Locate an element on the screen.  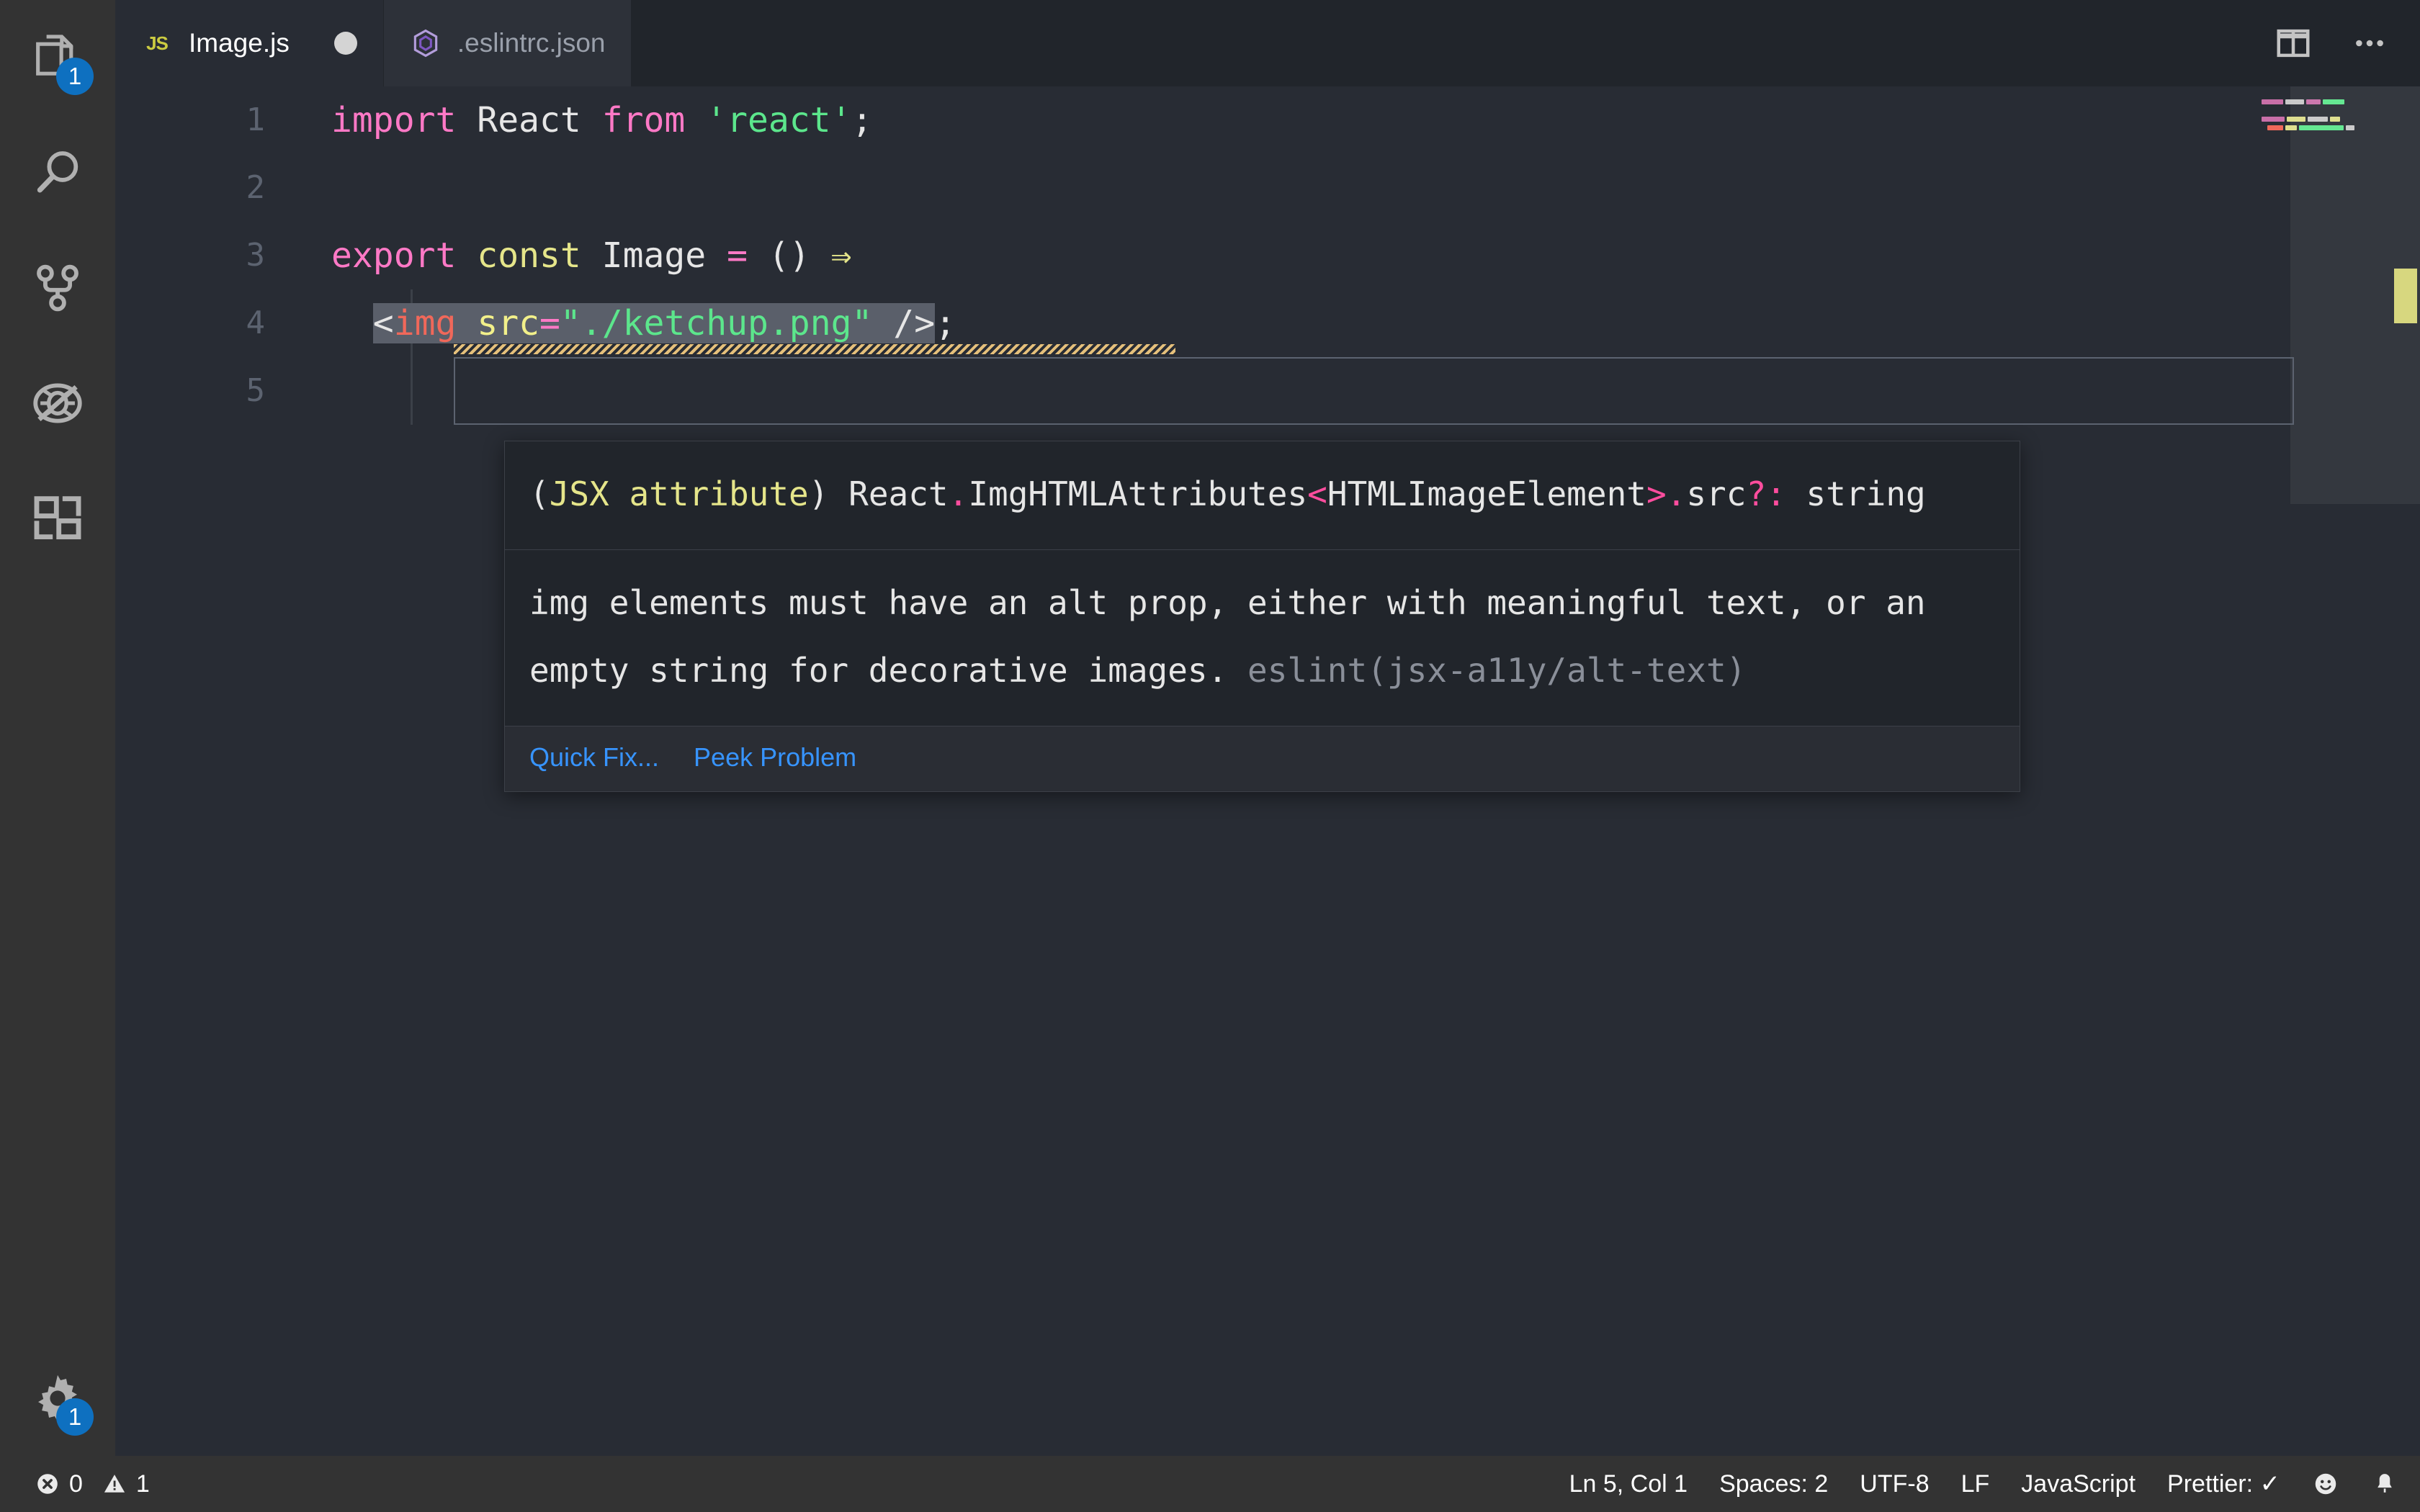
sidebar-item-manage: 1 is located at coordinates (57, 1398).